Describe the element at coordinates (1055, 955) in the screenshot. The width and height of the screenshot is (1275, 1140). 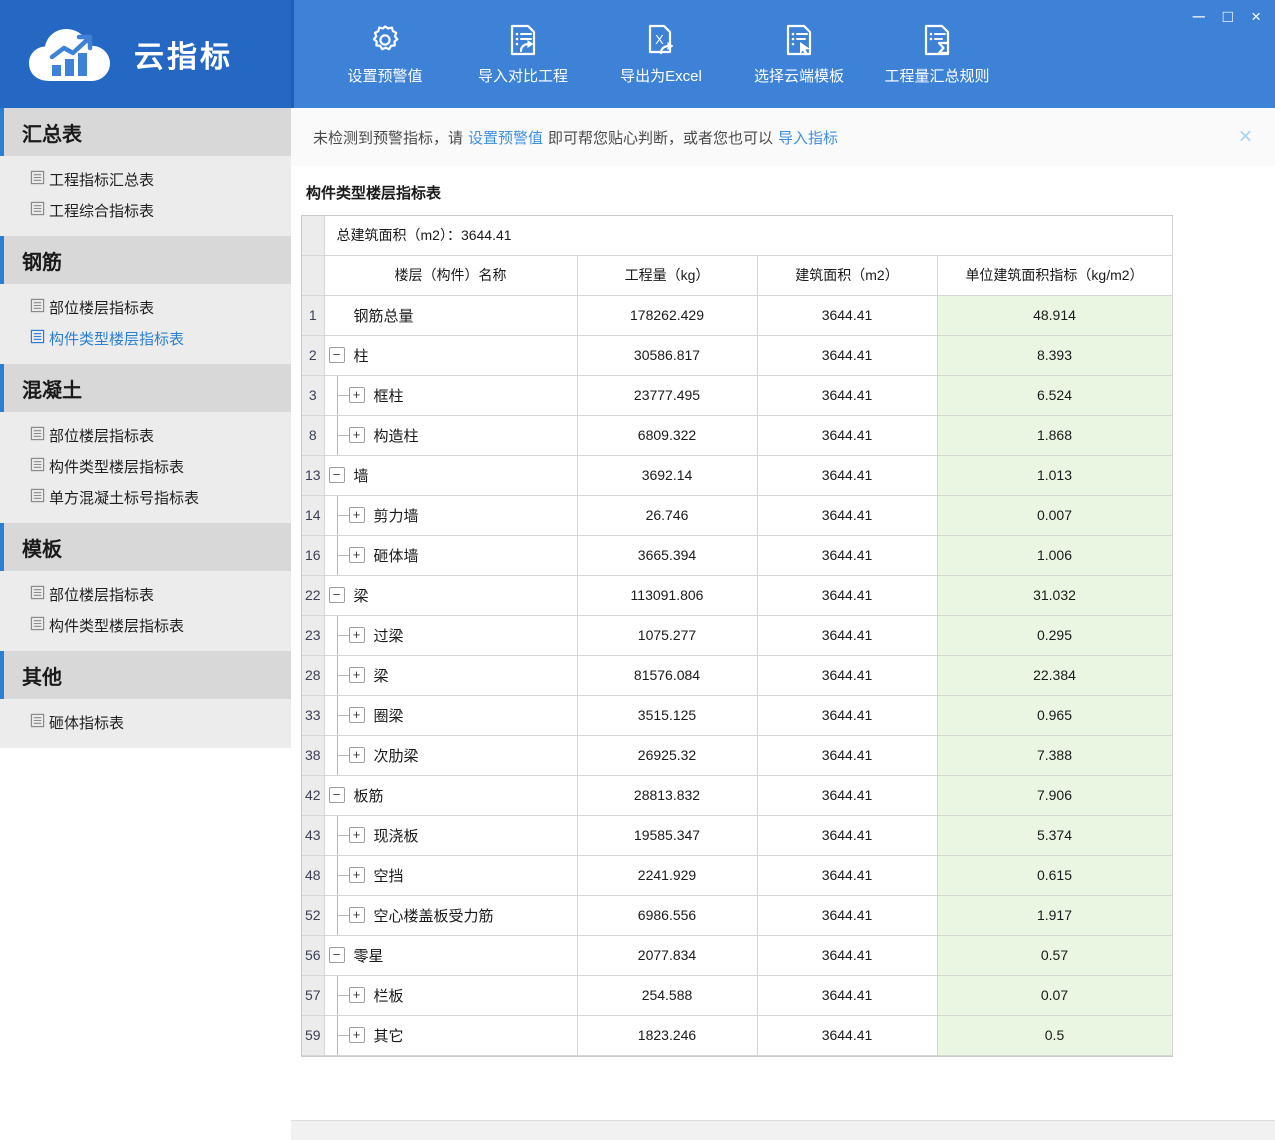
I see `row-indicator: 0.57` at that location.